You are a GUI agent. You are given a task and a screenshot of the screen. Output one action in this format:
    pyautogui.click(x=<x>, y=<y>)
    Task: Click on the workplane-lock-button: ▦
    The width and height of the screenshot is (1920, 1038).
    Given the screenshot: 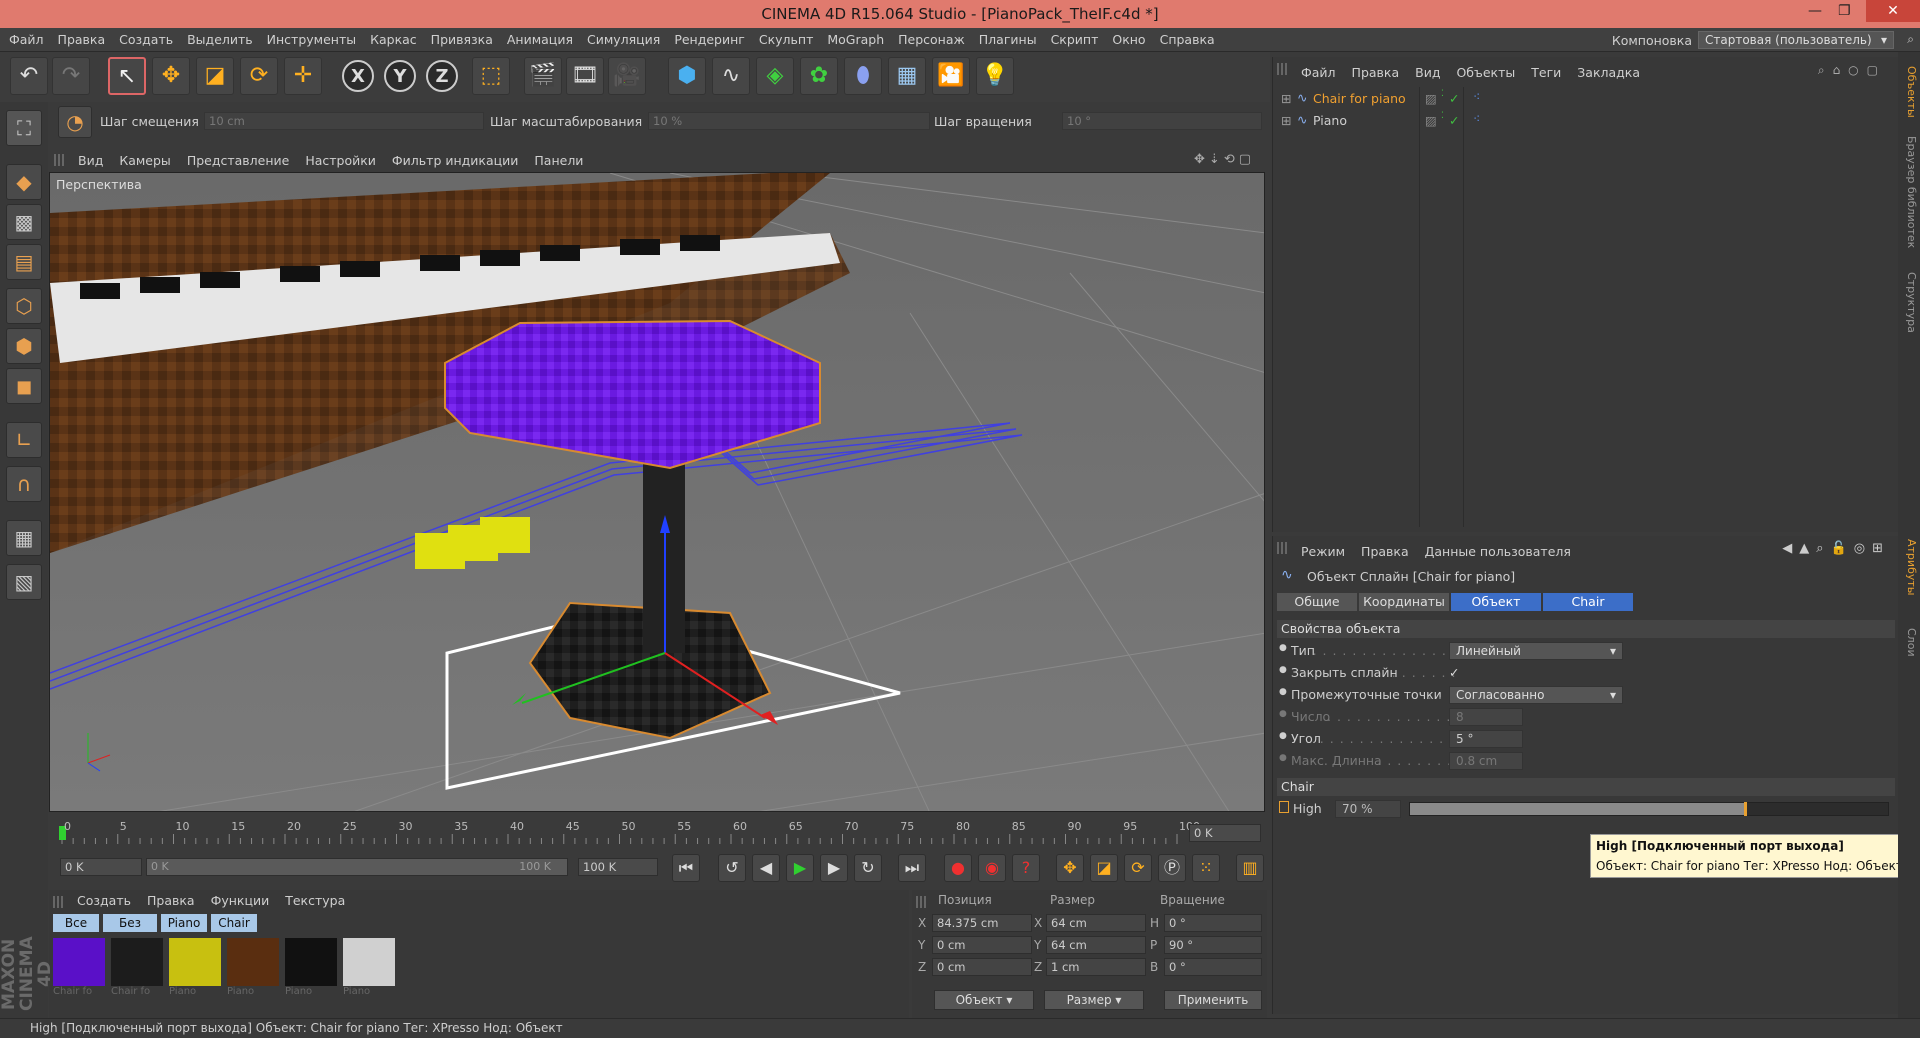 What is the action you would take?
    pyautogui.click(x=24, y=538)
    